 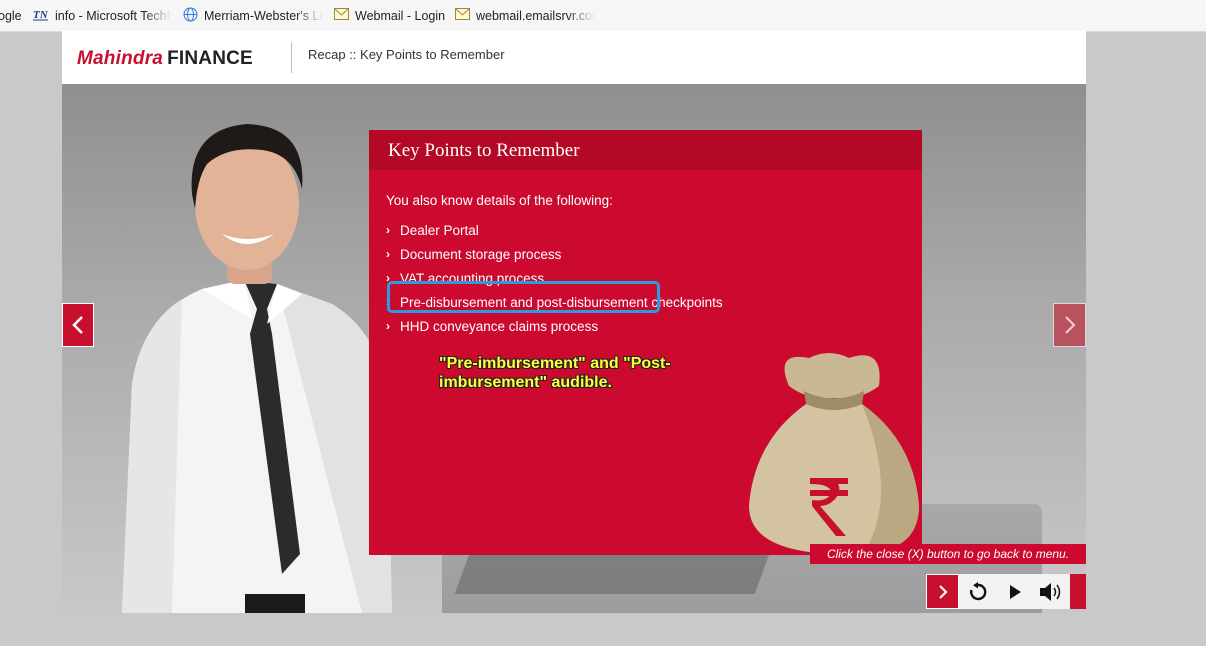 I want to click on play-icon, so click(x=1015, y=591).